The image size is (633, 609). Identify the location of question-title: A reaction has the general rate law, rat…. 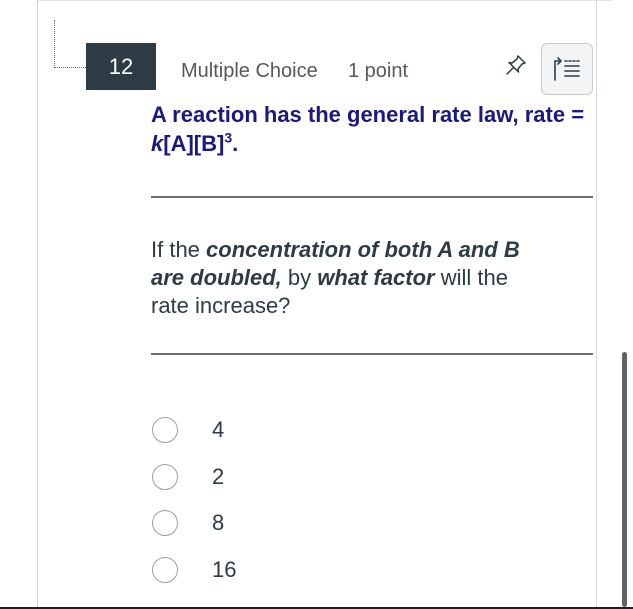
(371, 129).